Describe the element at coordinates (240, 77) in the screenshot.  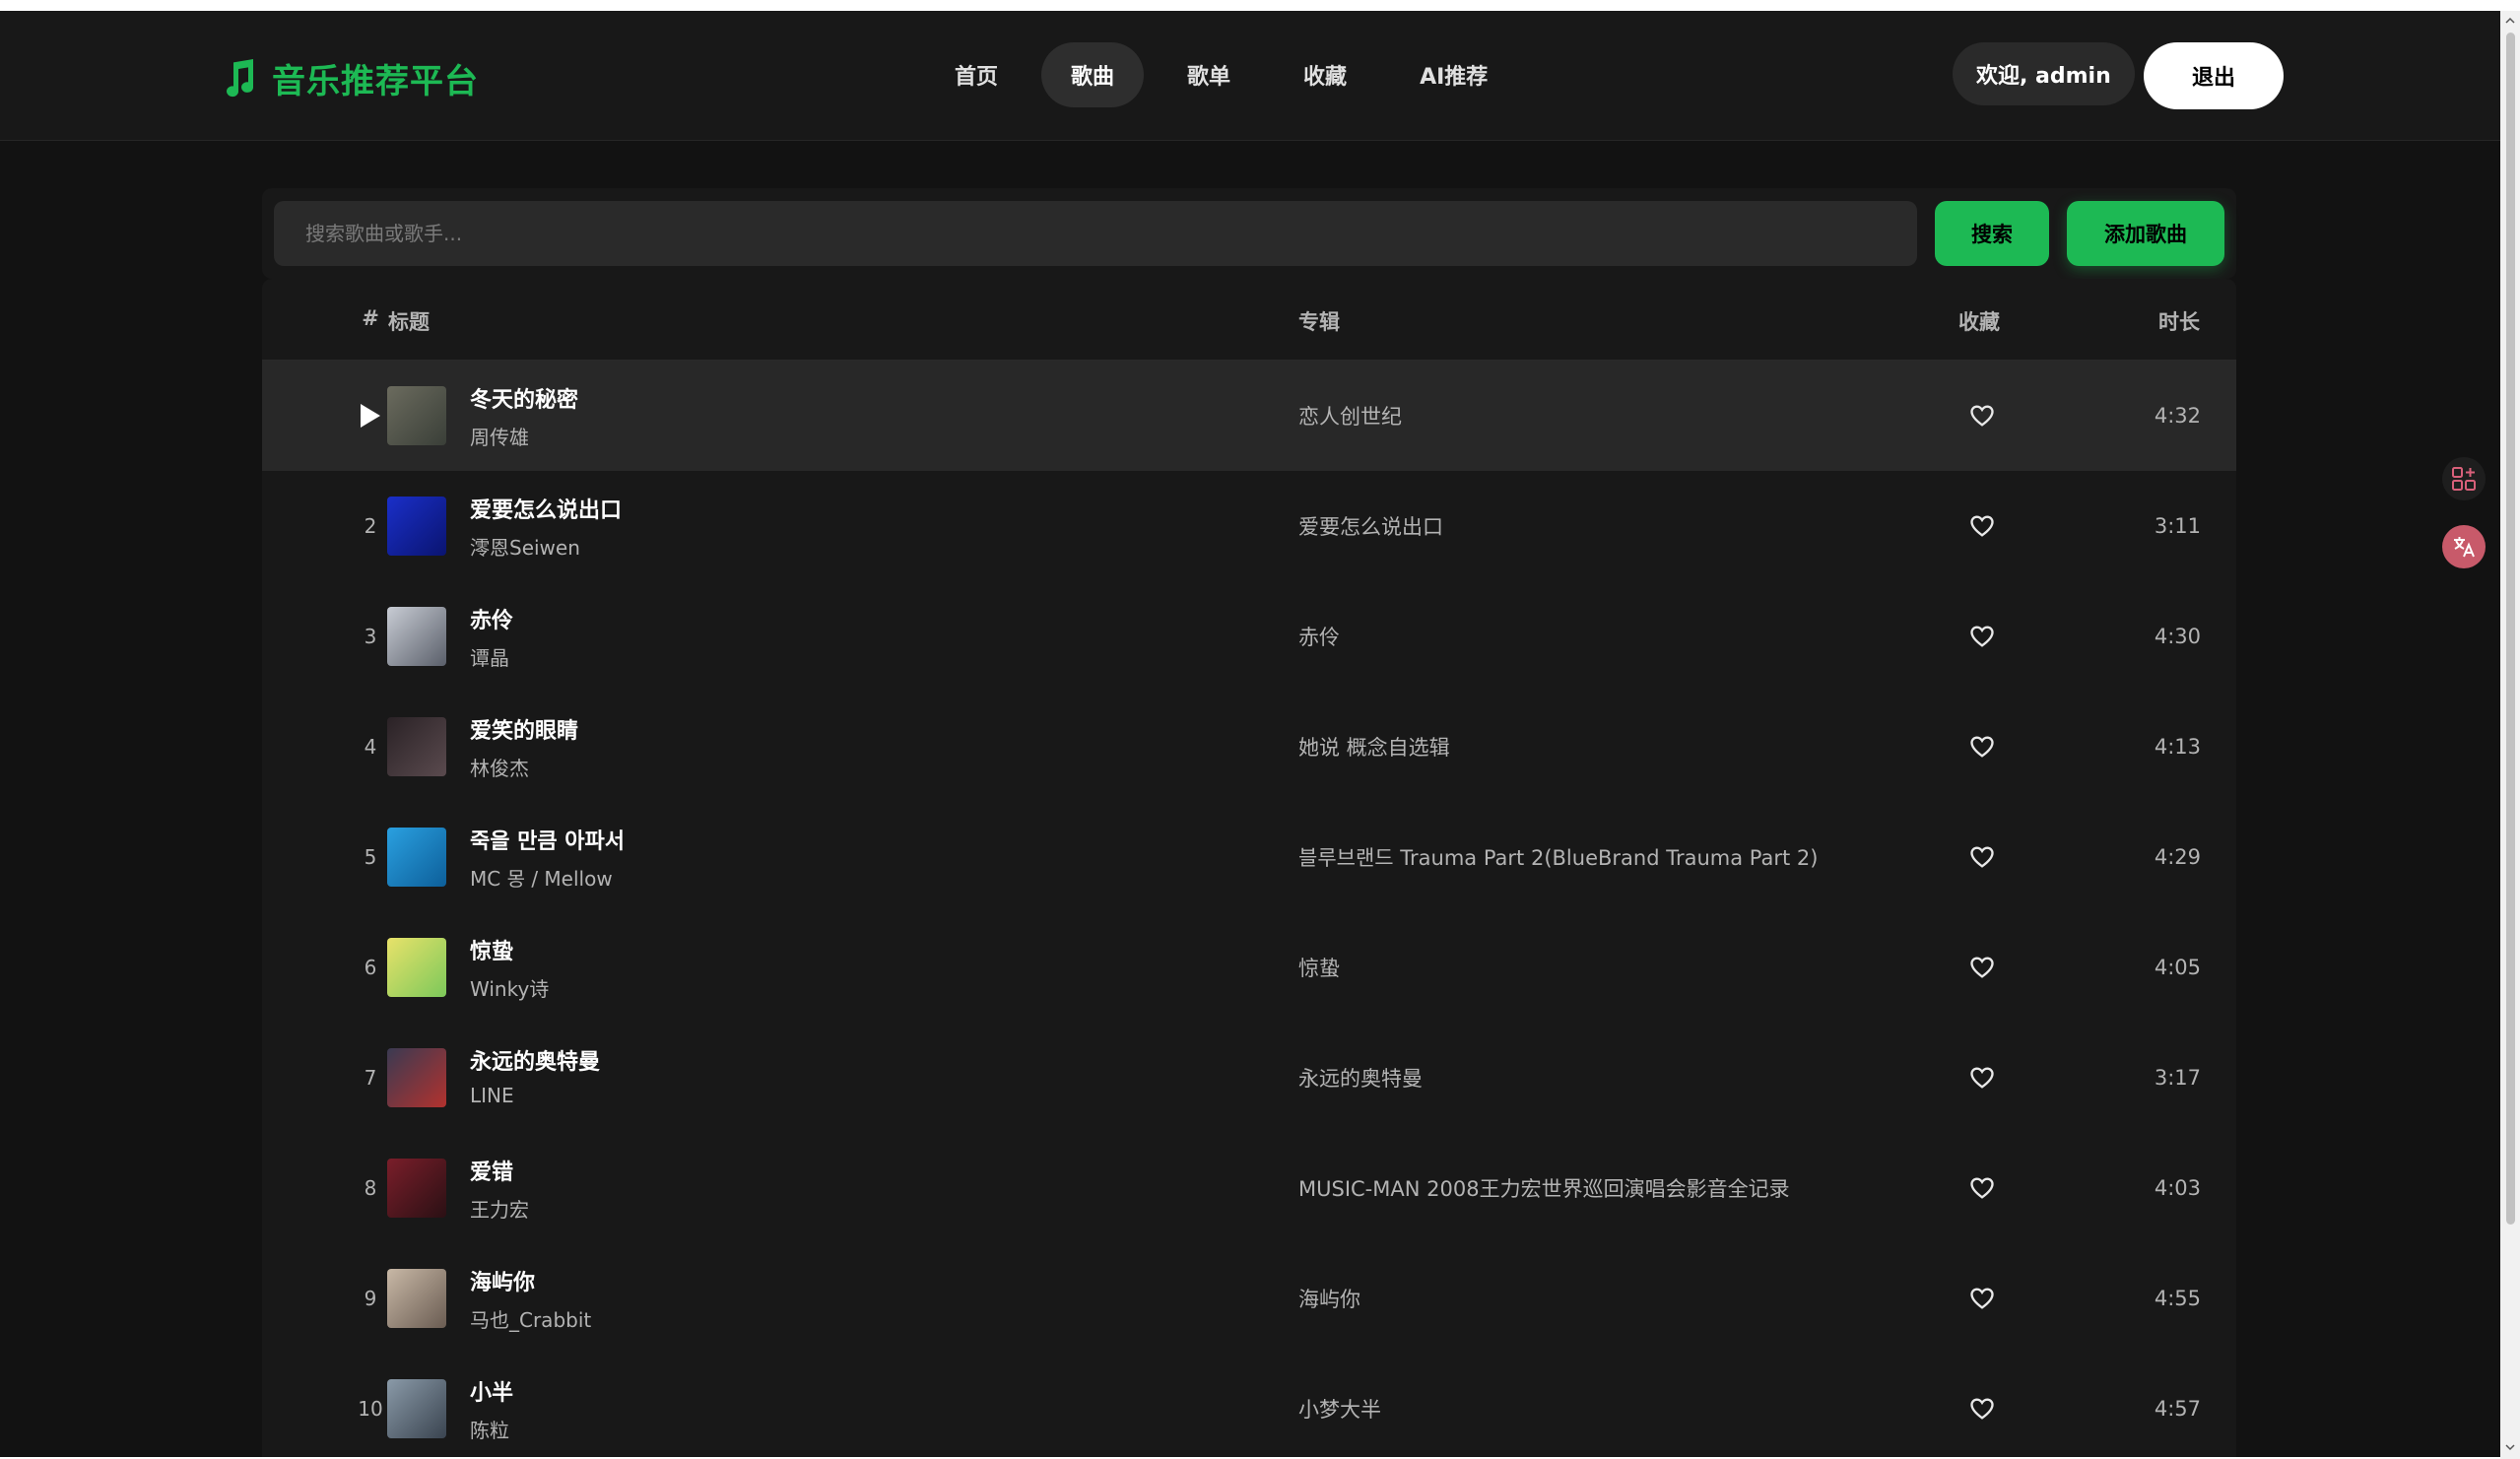
I see `music-note-icon` at that location.